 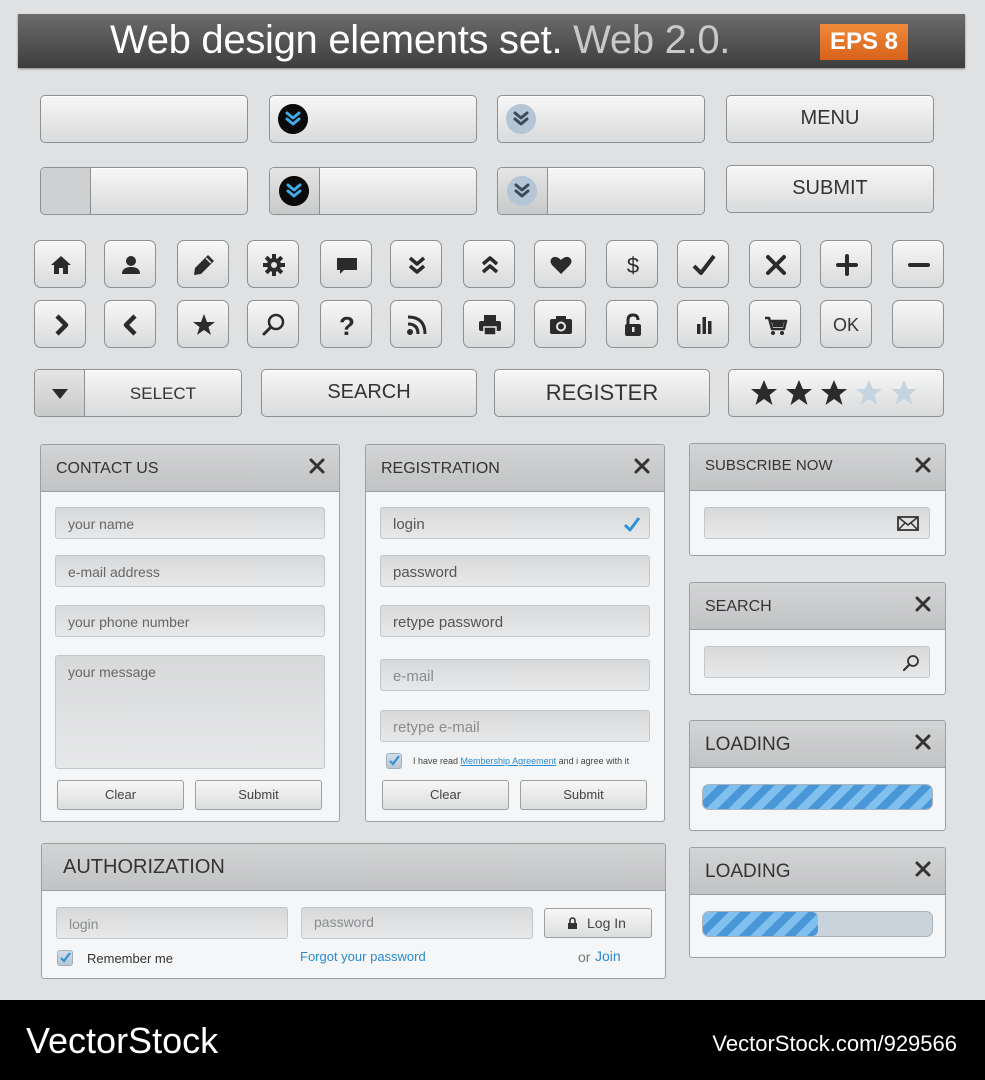 I want to click on next-button, so click(x=60, y=324).